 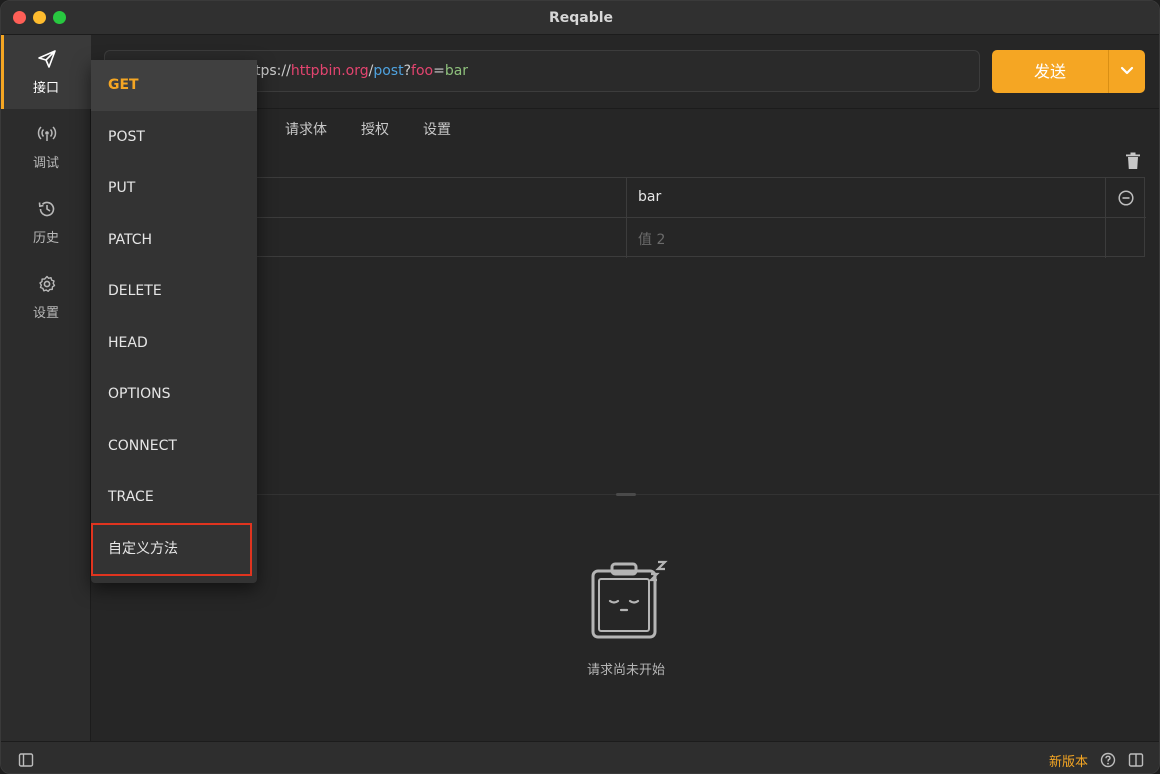 I want to click on send-options-button, so click(x=1126, y=71).